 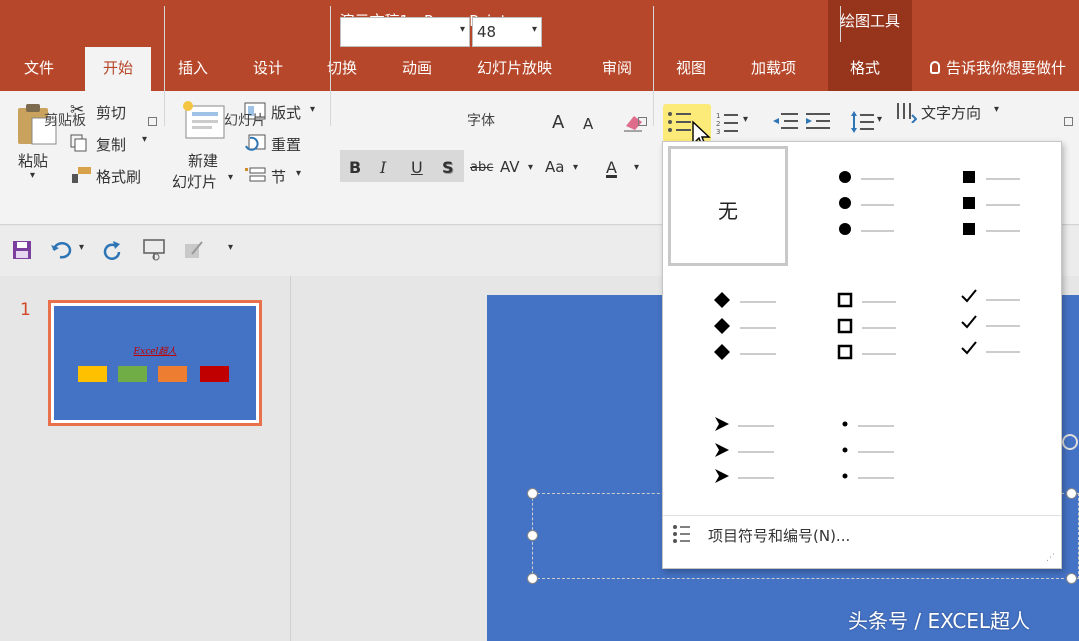 What do you see at coordinates (481, 121) in the screenshot?
I see `font-group-label: 字体` at bounding box center [481, 121].